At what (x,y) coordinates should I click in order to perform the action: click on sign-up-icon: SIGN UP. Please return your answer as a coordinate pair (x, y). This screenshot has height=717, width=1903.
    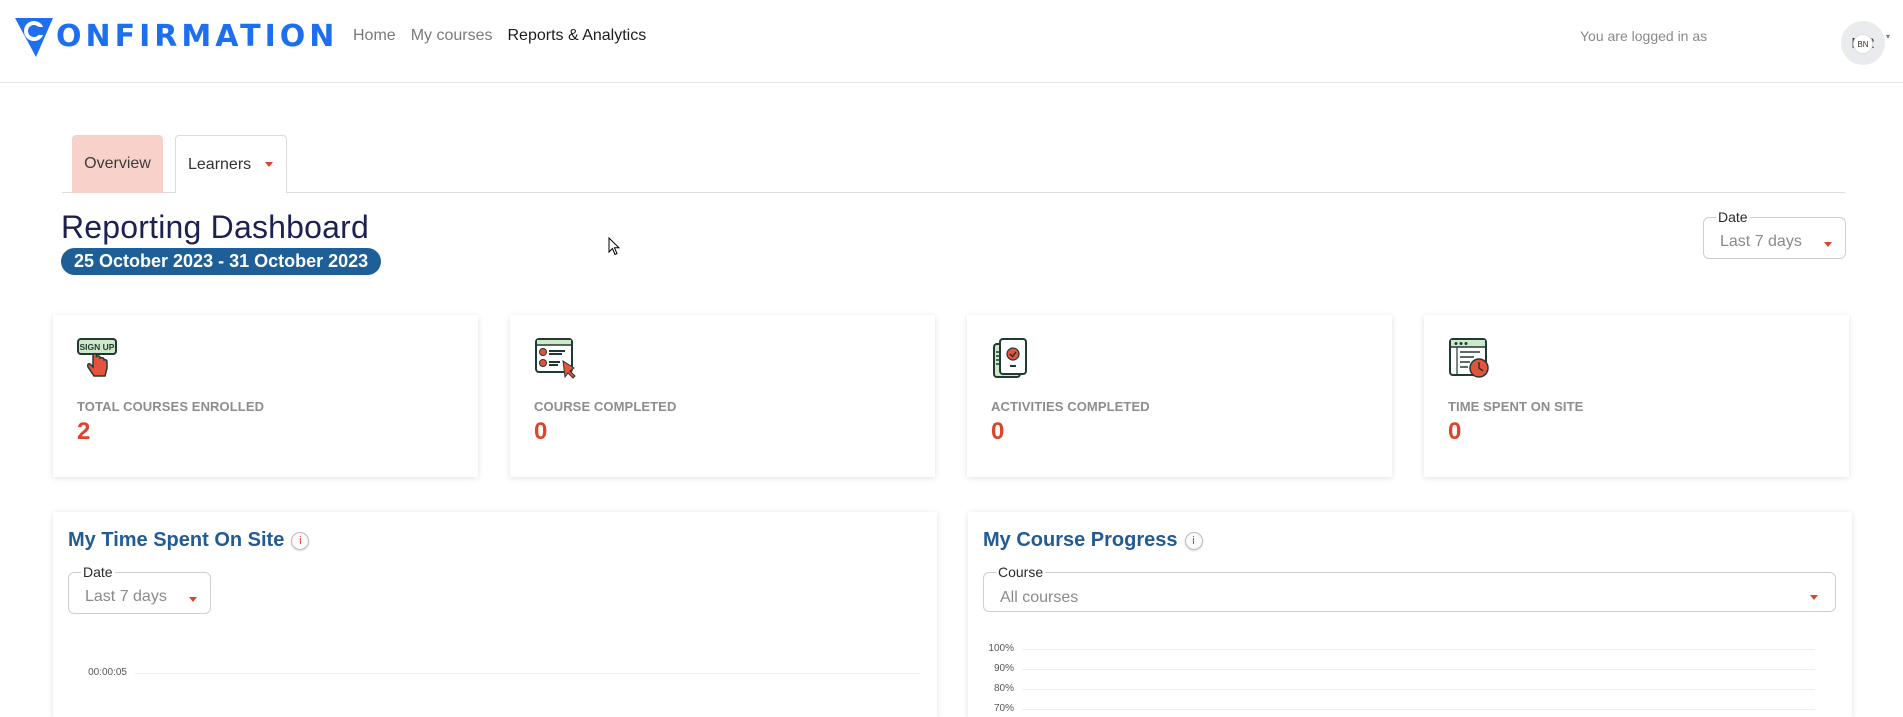
    Looking at the image, I should click on (97, 357).